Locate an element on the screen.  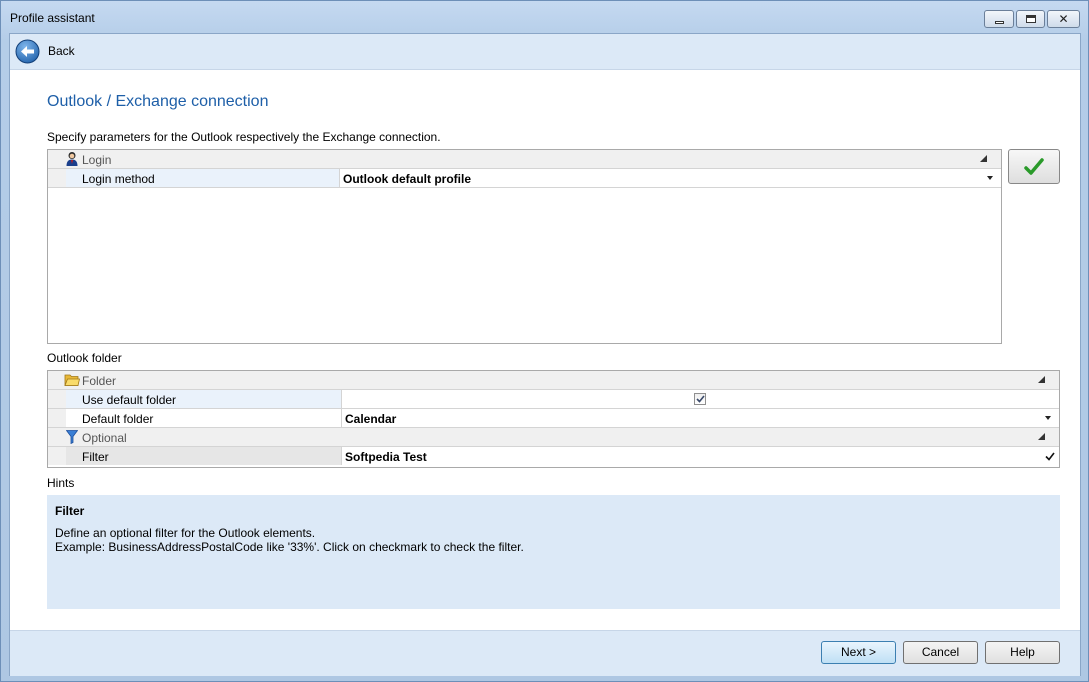
minimize-button is located at coordinates (999, 19).